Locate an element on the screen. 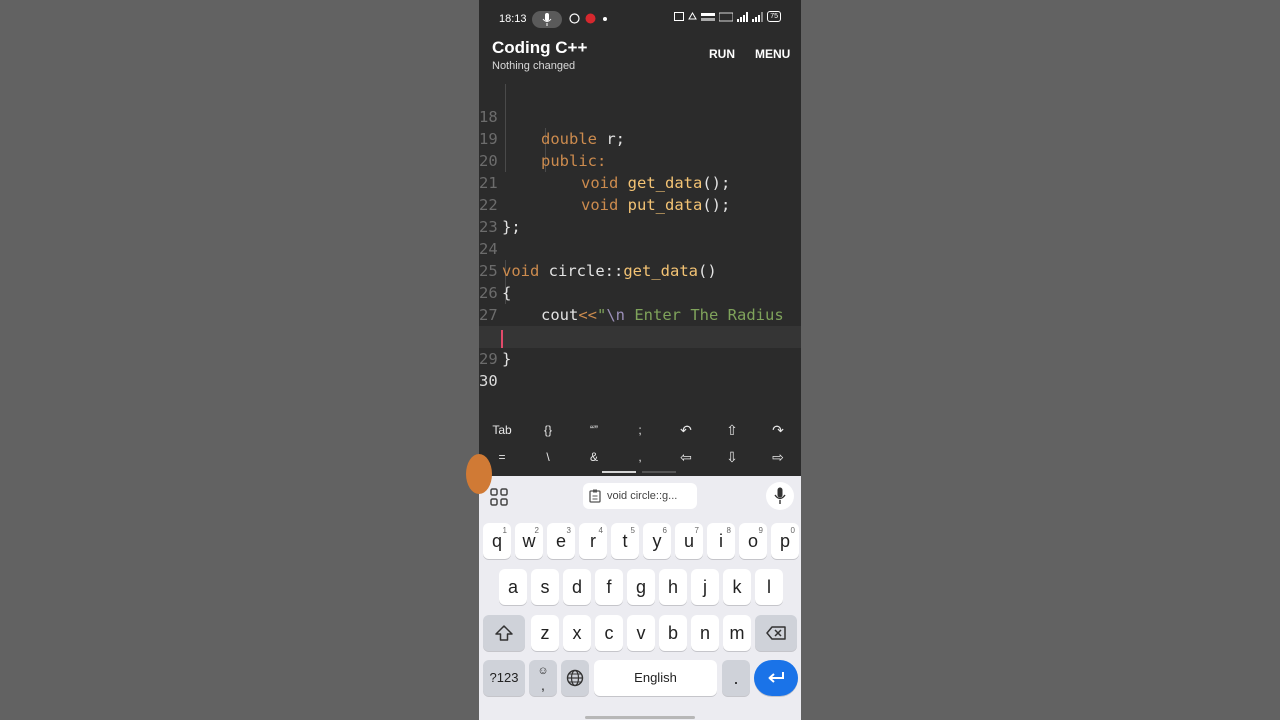 This screenshot has width=1280, height=720. right-arrow-key: ⇨ is located at coordinates (778, 457).